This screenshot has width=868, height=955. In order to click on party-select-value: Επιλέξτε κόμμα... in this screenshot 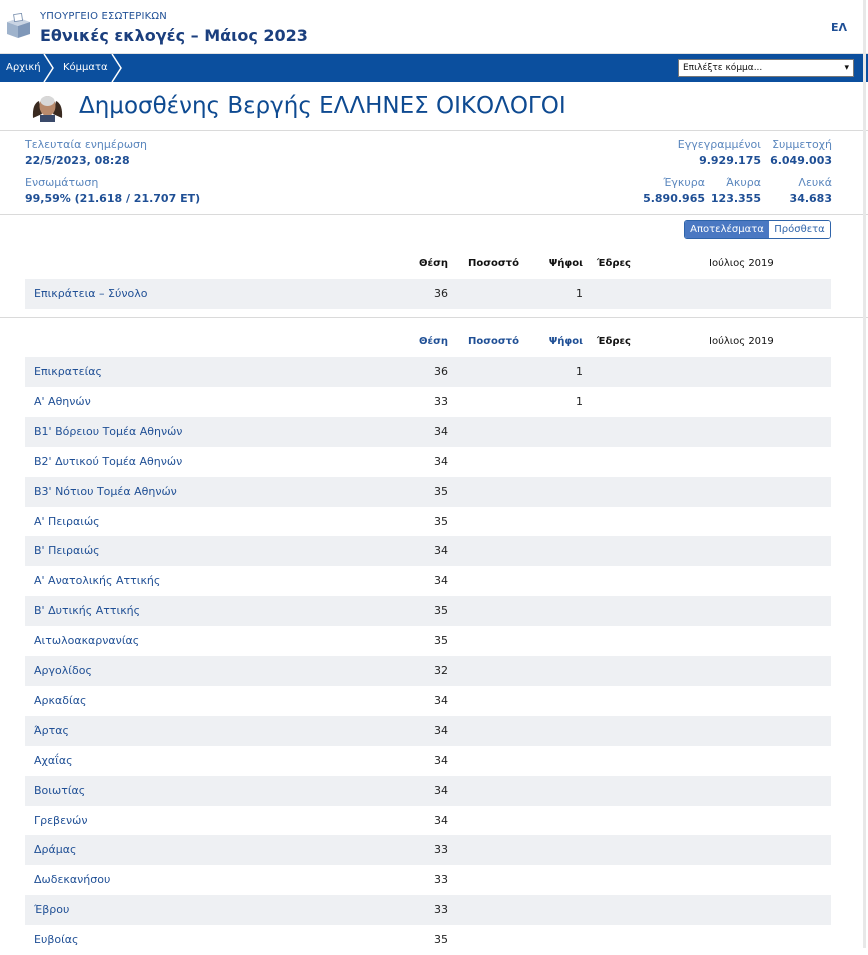, I will do `click(723, 68)`.